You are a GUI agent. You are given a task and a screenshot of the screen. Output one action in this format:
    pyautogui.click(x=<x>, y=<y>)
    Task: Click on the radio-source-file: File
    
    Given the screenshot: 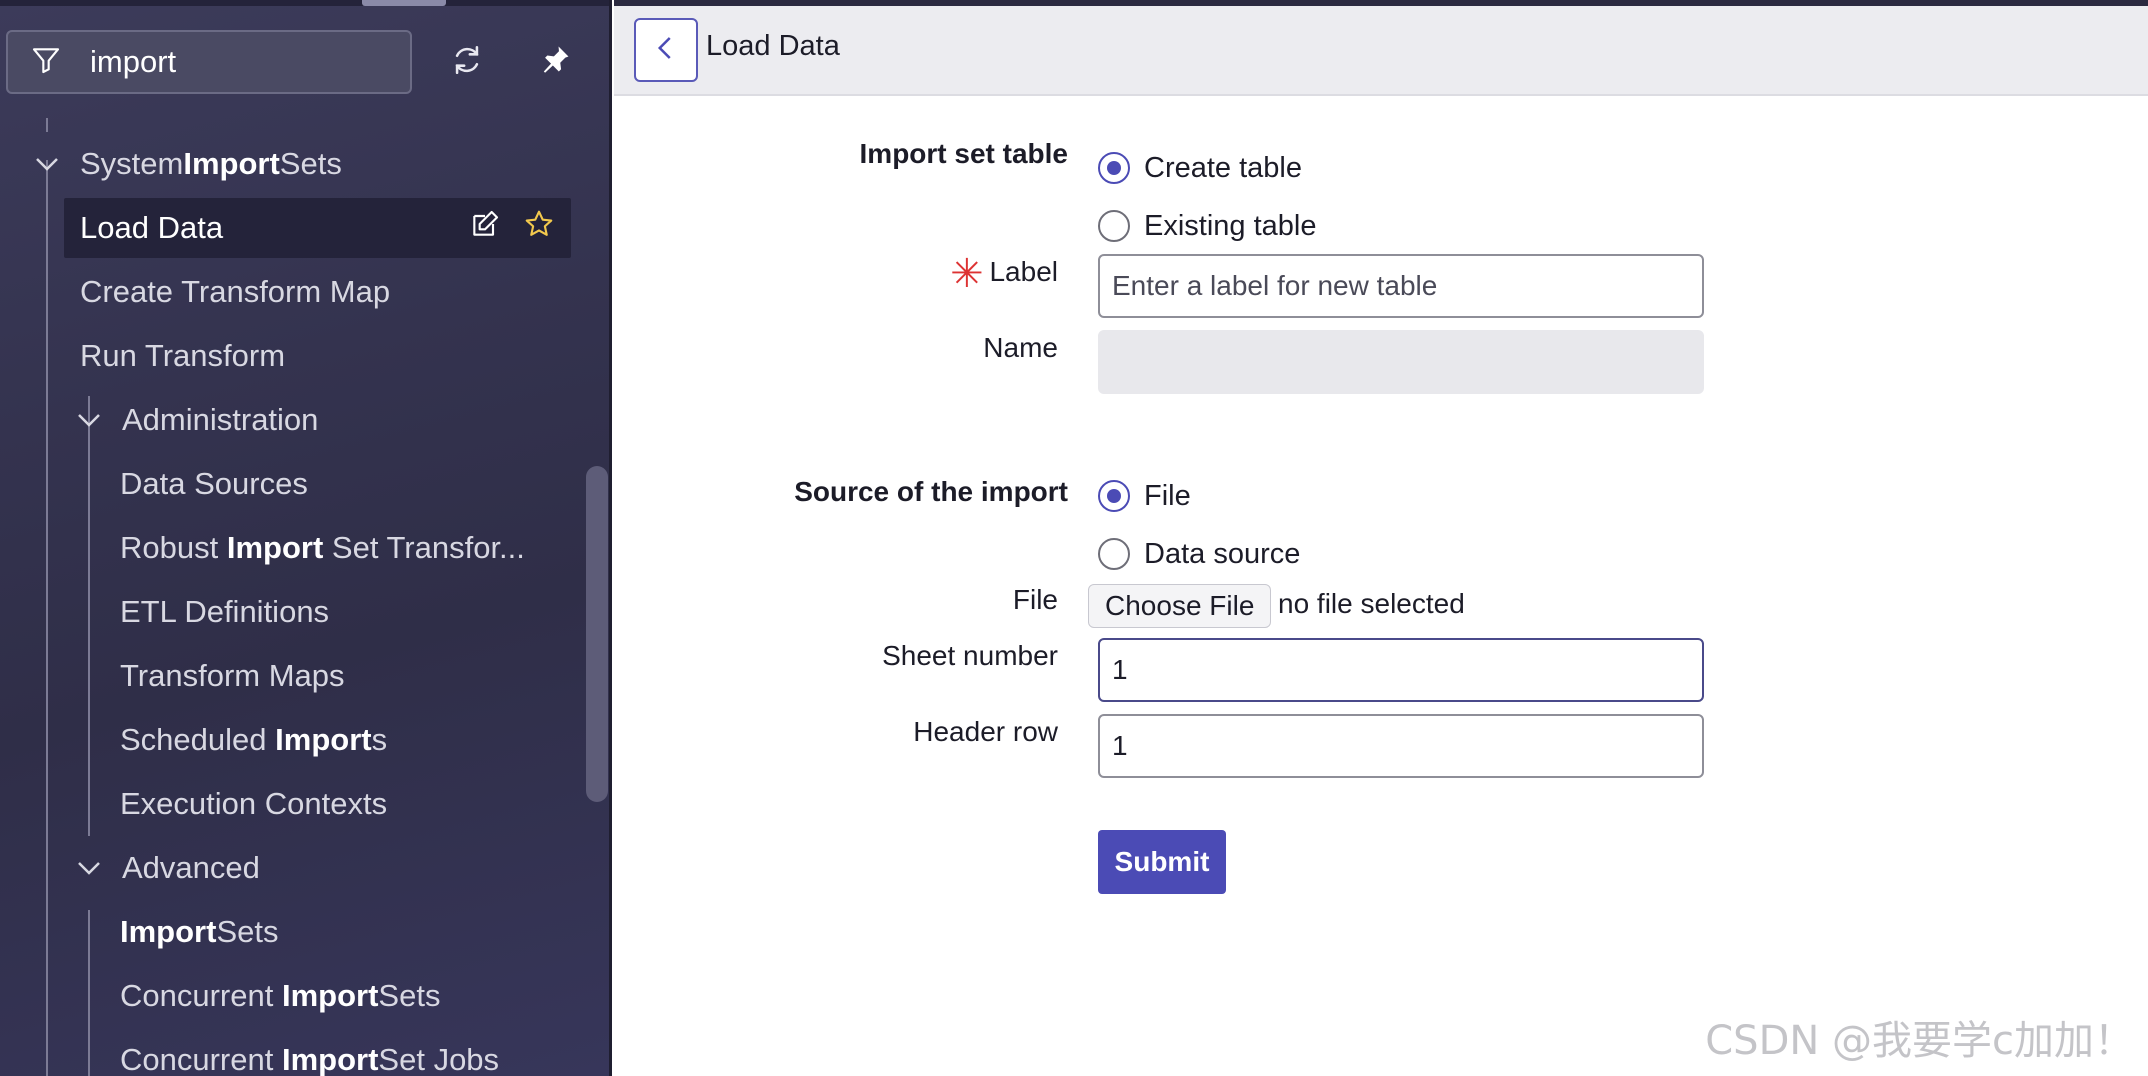 What is the action you would take?
    pyautogui.click(x=1144, y=496)
    